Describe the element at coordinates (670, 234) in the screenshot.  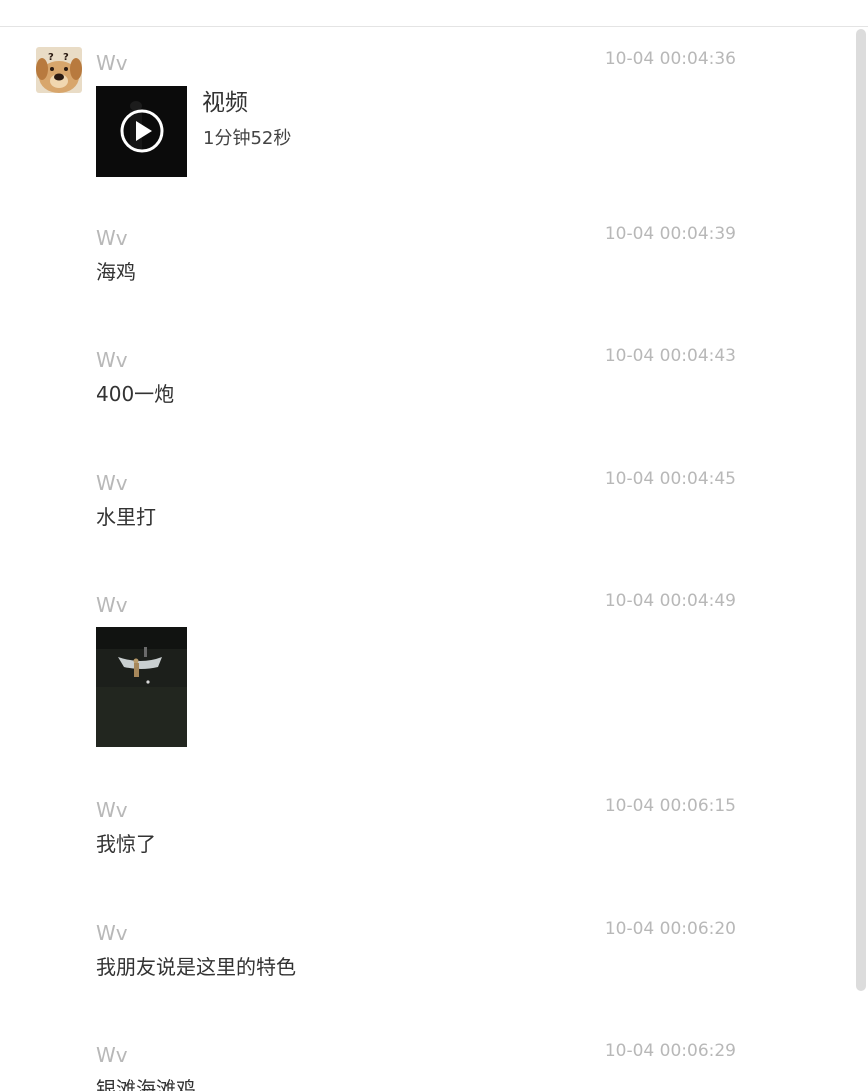
I see `message-timestamp: 10-04 00:04:39` at that location.